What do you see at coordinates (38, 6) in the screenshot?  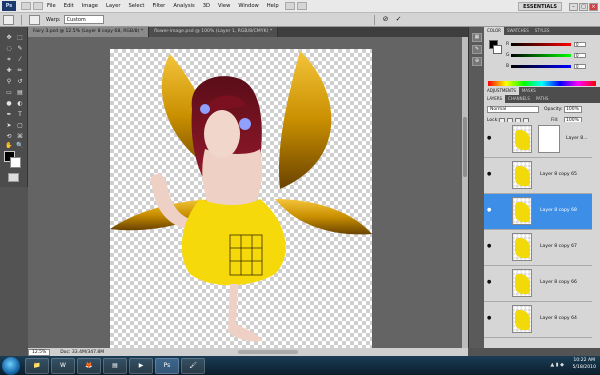 I see `mini-bridge-button` at bounding box center [38, 6].